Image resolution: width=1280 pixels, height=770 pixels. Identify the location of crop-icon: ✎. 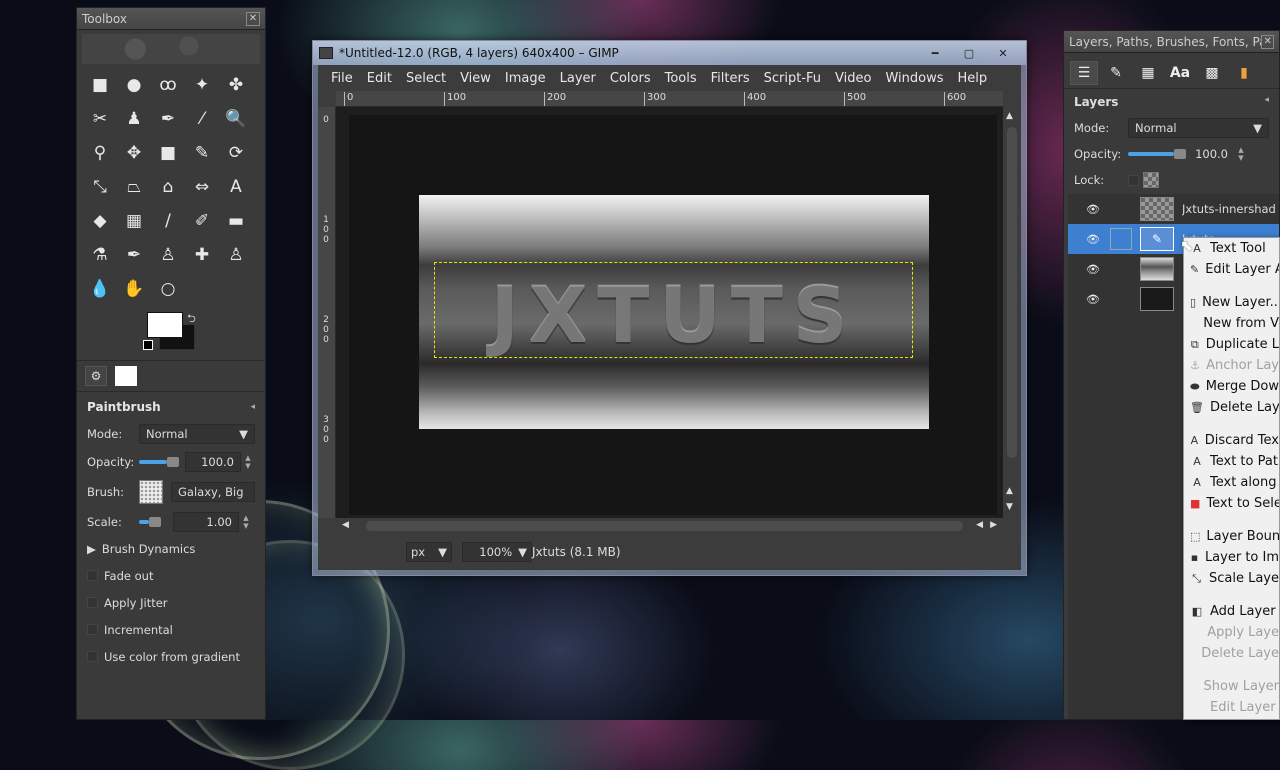
(202, 153).